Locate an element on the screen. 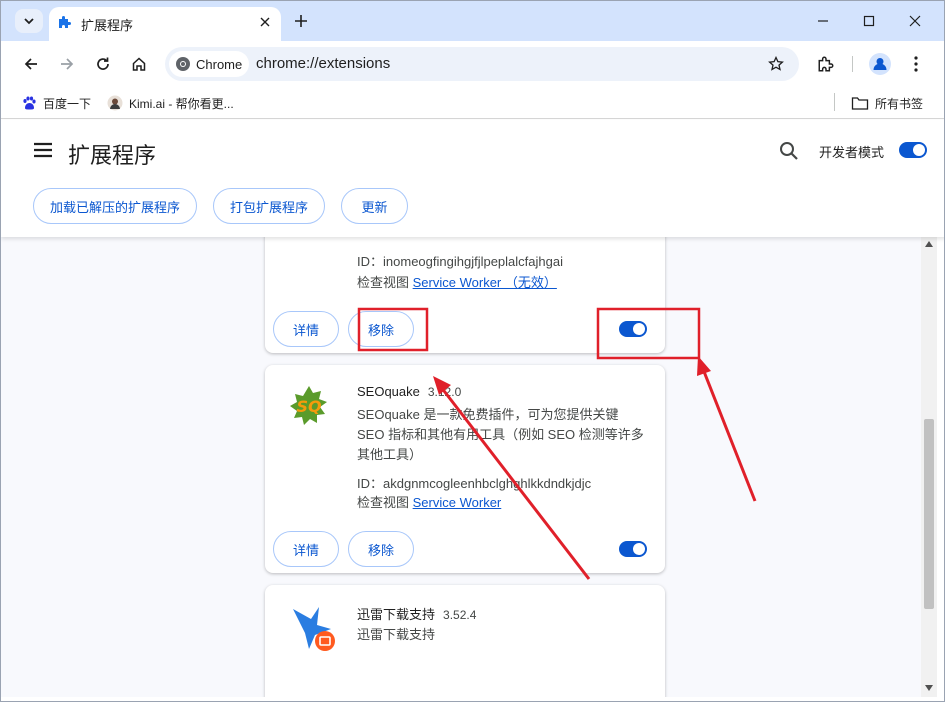 The width and height of the screenshot is (945, 702). thunder-logo-icon is located at coordinates (314, 629).